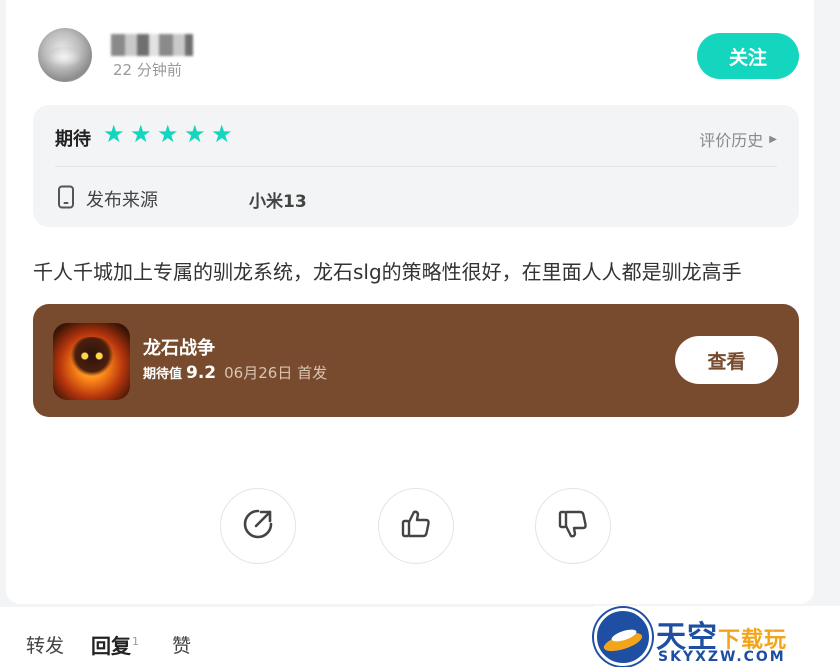  I want to click on rating-history-label: 评价历史, so click(731, 140).